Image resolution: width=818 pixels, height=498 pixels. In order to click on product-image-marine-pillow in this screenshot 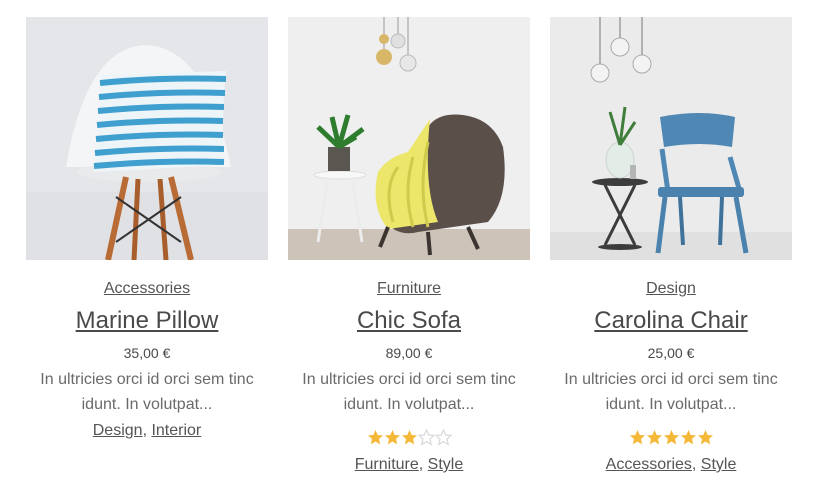, I will do `click(147, 138)`.